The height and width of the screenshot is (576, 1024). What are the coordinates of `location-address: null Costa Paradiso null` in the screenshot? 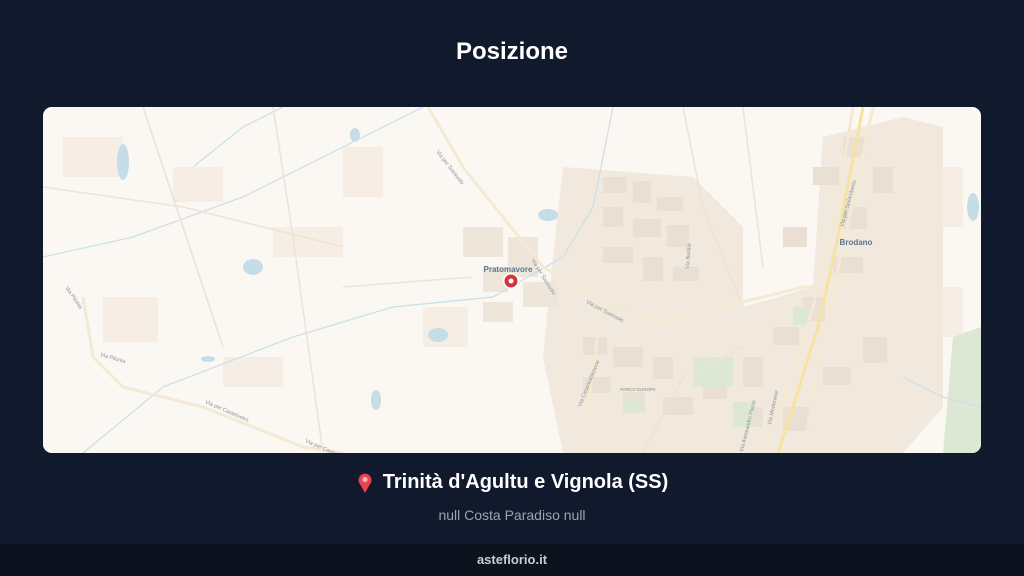 It's located at (512, 514).